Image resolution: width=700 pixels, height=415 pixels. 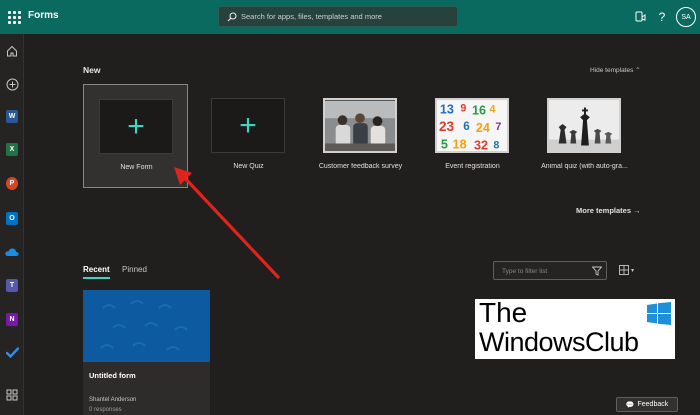 What do you see at coordinates (92, 70) in the screenshot?
I see `new-section-heading: New` at bounding box center [92, 70].